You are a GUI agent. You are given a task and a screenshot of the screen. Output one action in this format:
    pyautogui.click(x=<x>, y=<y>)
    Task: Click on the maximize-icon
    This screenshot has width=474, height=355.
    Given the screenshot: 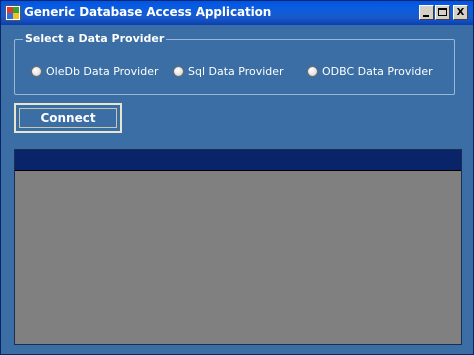 What is the action you would take?
    pyautogui.click(x=442, y=12)
    